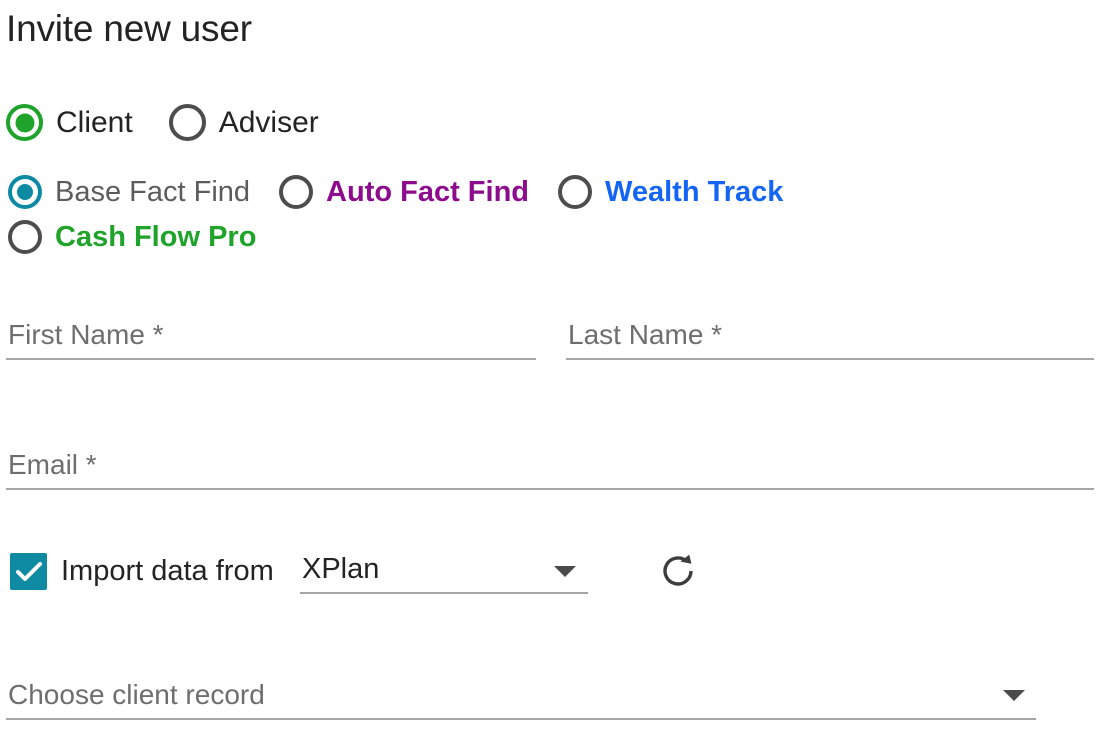  I want to click on first-name-underline, so click(271, 359).